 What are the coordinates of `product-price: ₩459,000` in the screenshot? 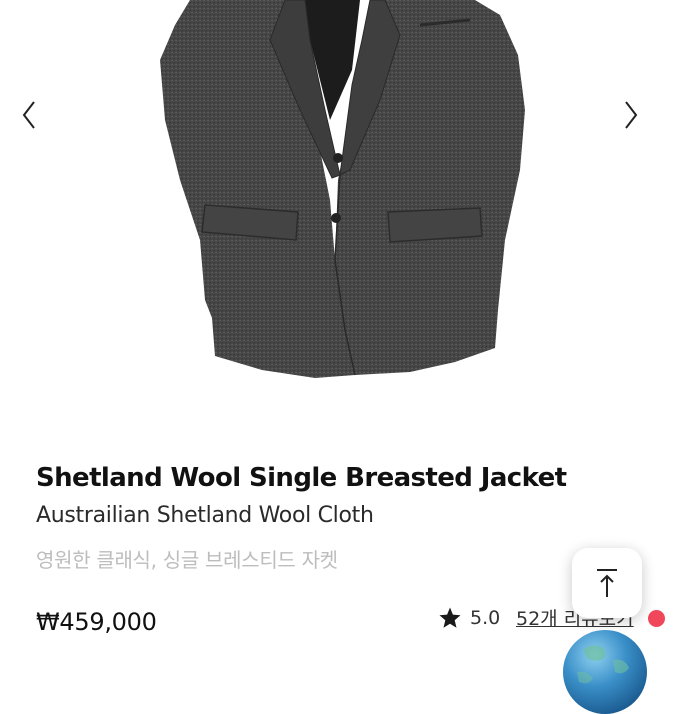 It's located at (96, 622).